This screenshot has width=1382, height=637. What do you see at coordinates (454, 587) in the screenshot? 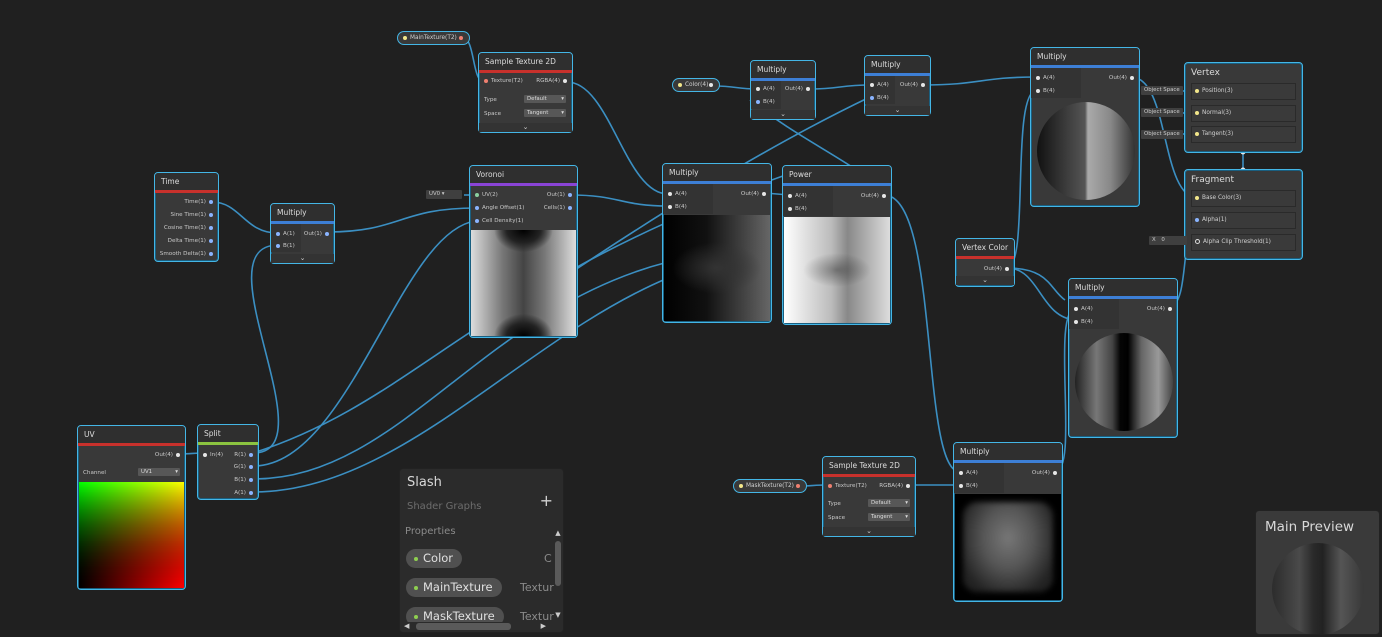
I see `property-main-texture: MainTexture` at bounding box center [454, 587].